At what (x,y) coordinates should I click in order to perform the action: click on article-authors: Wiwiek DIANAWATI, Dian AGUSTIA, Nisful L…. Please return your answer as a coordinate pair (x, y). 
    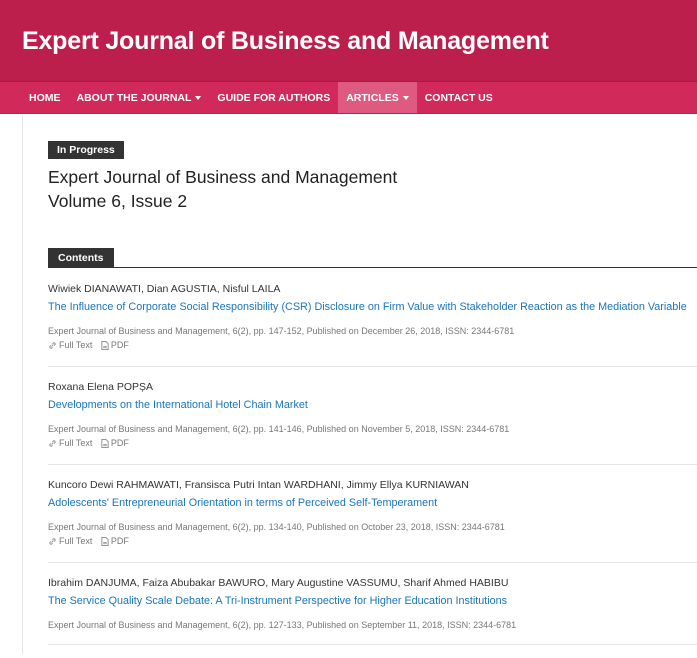
    Looking at the image, I should click on (164, 289).